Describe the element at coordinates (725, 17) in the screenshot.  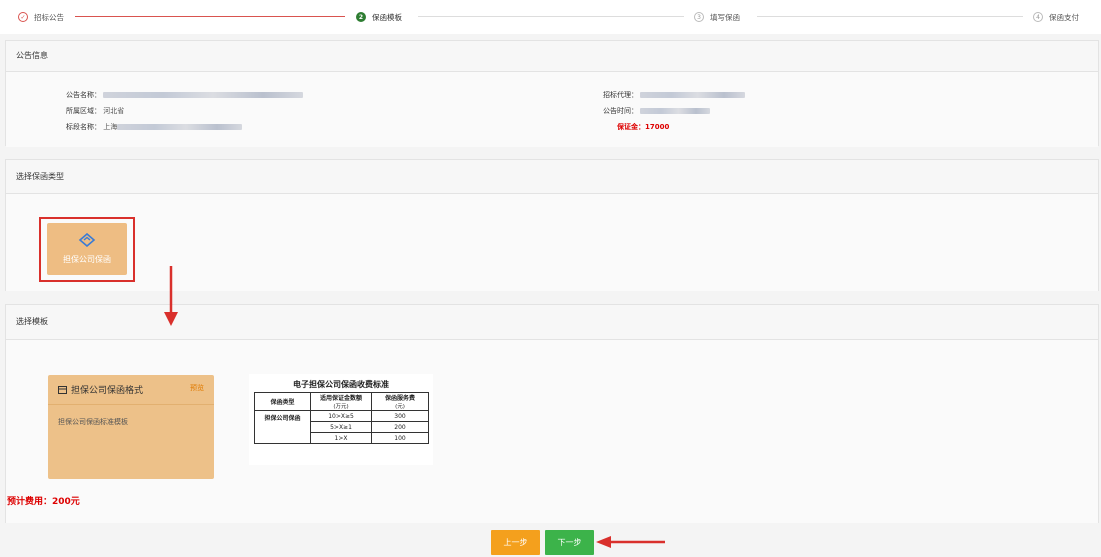
I see `step-3-label: 填写保函` at that location.